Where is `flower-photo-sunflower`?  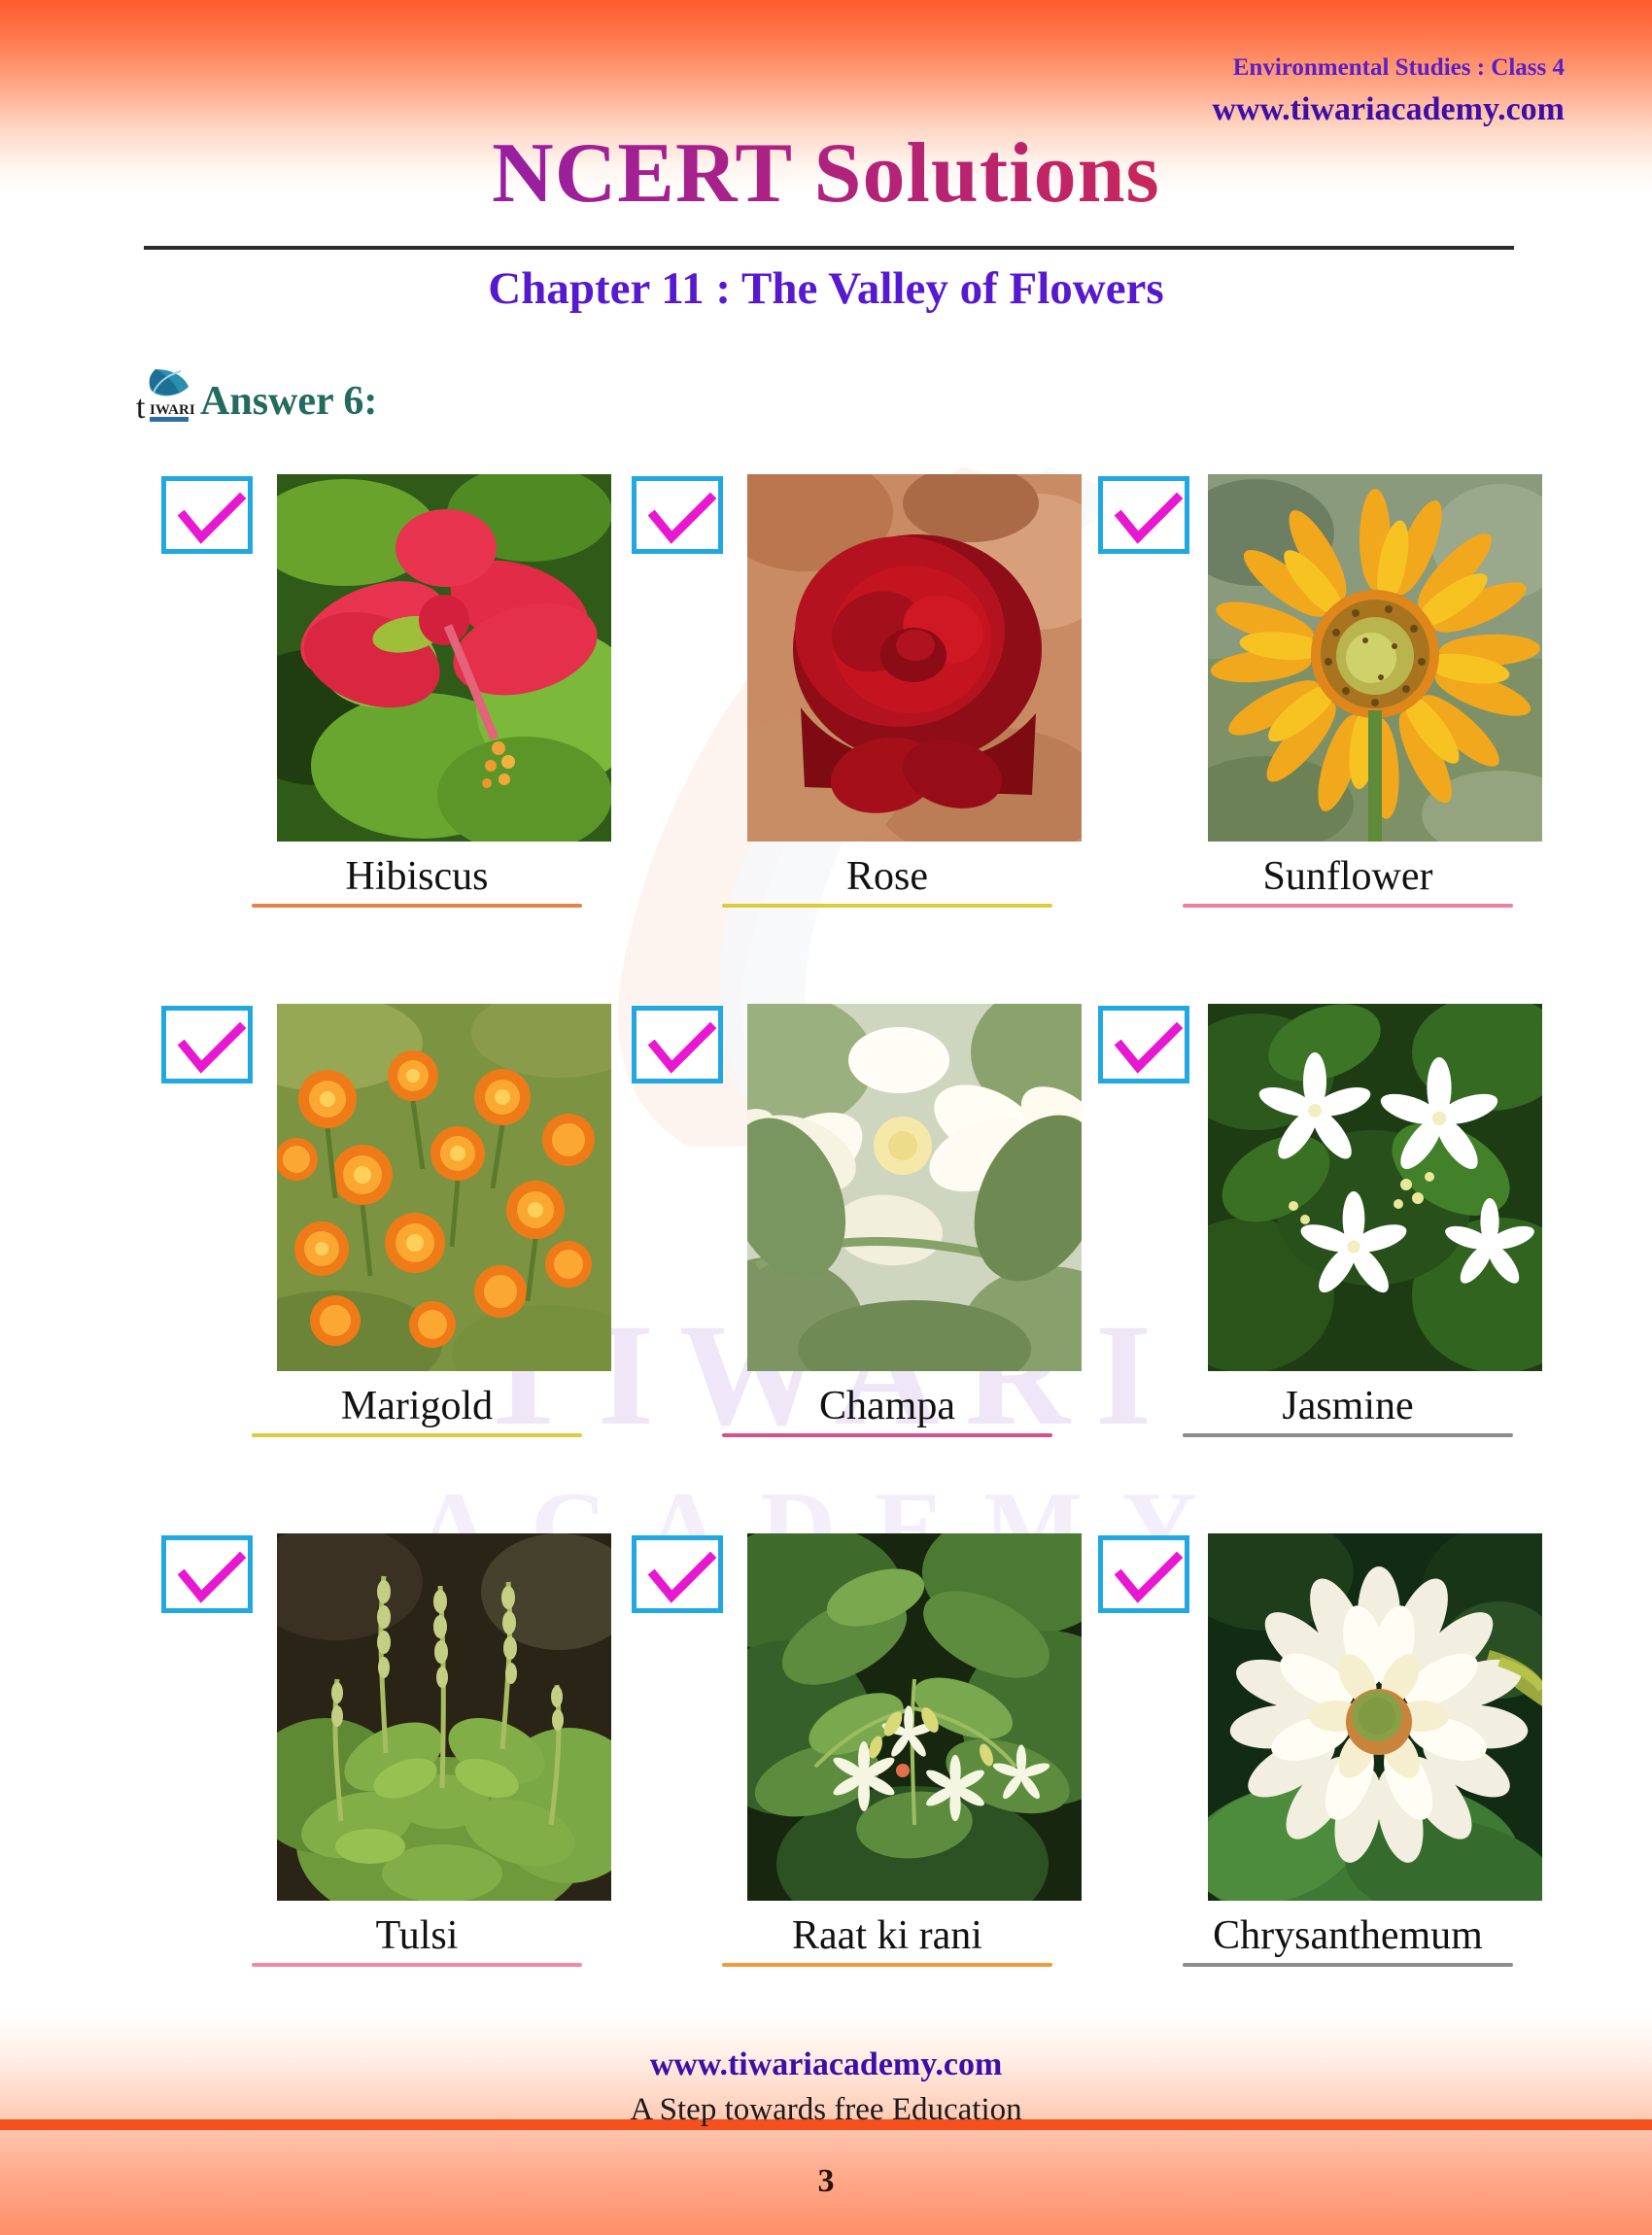
flower-photo-sunflower is located at coordinates (1375, 658).